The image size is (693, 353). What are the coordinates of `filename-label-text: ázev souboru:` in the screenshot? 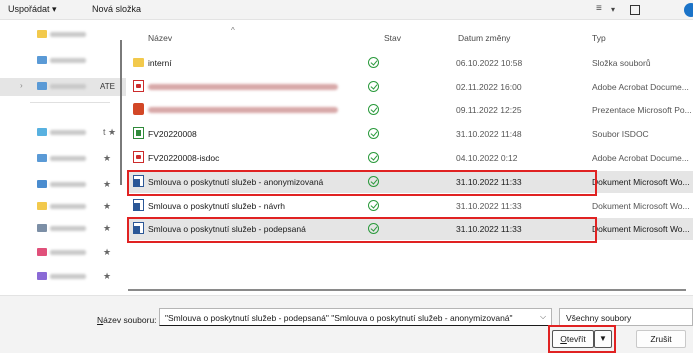 It's located at (130, 320).